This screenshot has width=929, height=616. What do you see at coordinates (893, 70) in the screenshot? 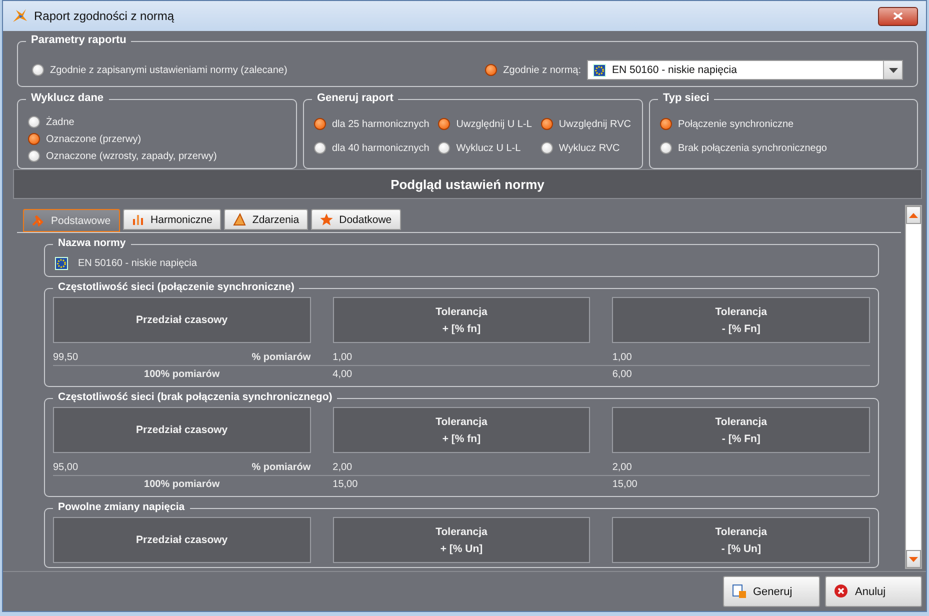
I see `caret-icon` at bounding box center [893, 70].